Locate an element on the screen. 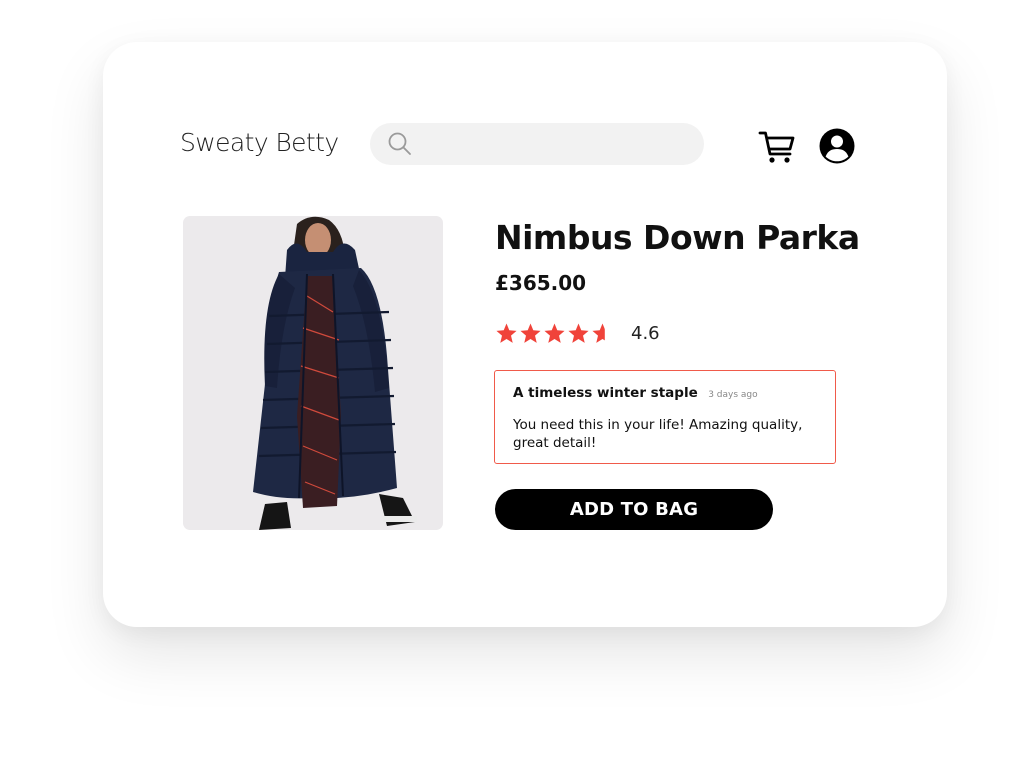 The height and width of the screenshot is (763, 1024). rating-value: 4.6 is located at coordinates (645, 333).